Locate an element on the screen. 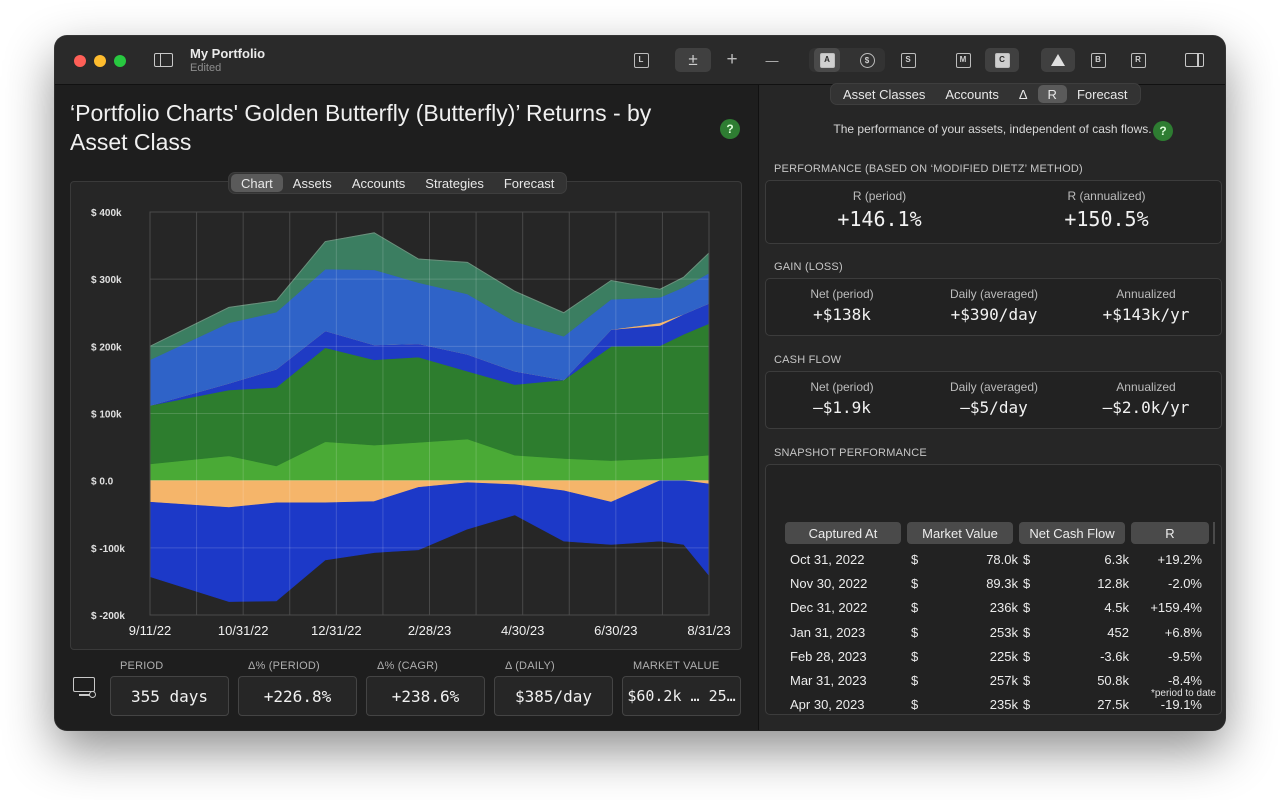  toolbar-remove-button: — is located at coordinates (772, 60).